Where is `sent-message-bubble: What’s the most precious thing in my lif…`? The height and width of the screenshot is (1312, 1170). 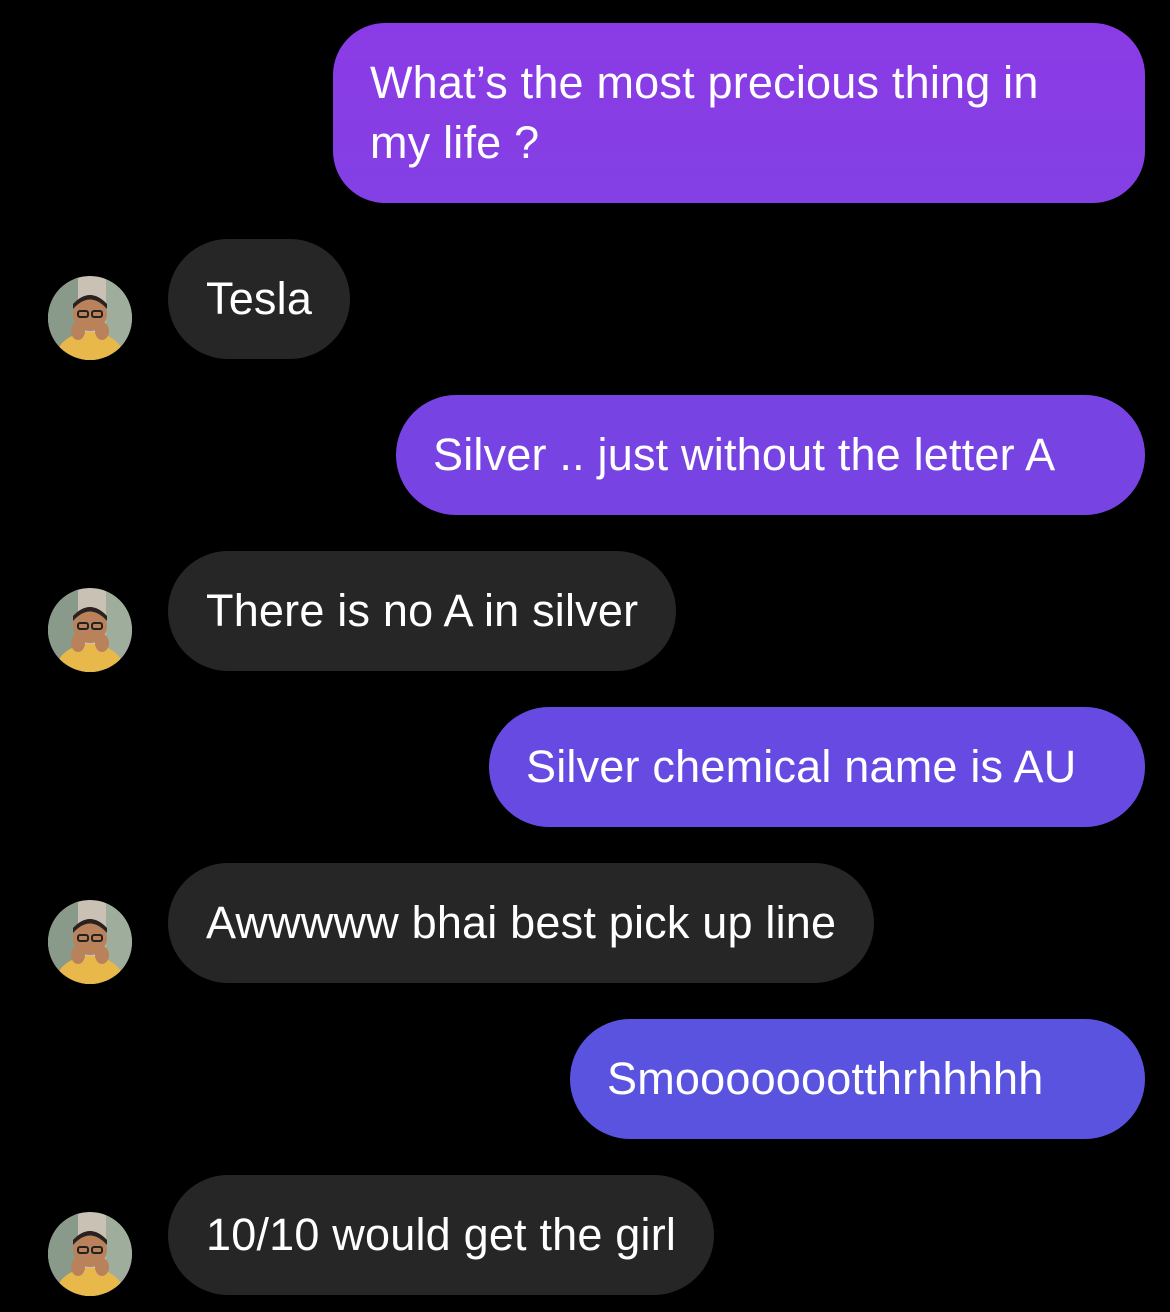
sent-message-bubble: What’s the most precious thing in my lif… is located at coordinates (739, 113).